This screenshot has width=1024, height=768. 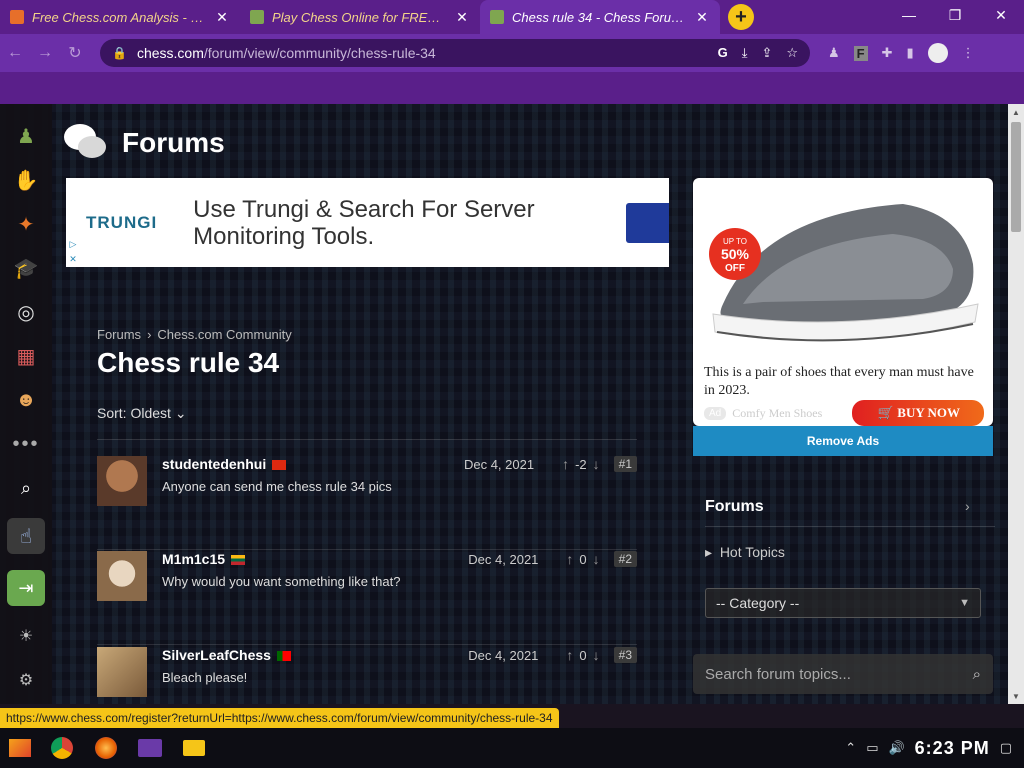 What do you see at coordinates (917, 413) in the screenshot?
I see `buy-now-button: 🛒 BUY NOW` at bounding box center [917, 413].